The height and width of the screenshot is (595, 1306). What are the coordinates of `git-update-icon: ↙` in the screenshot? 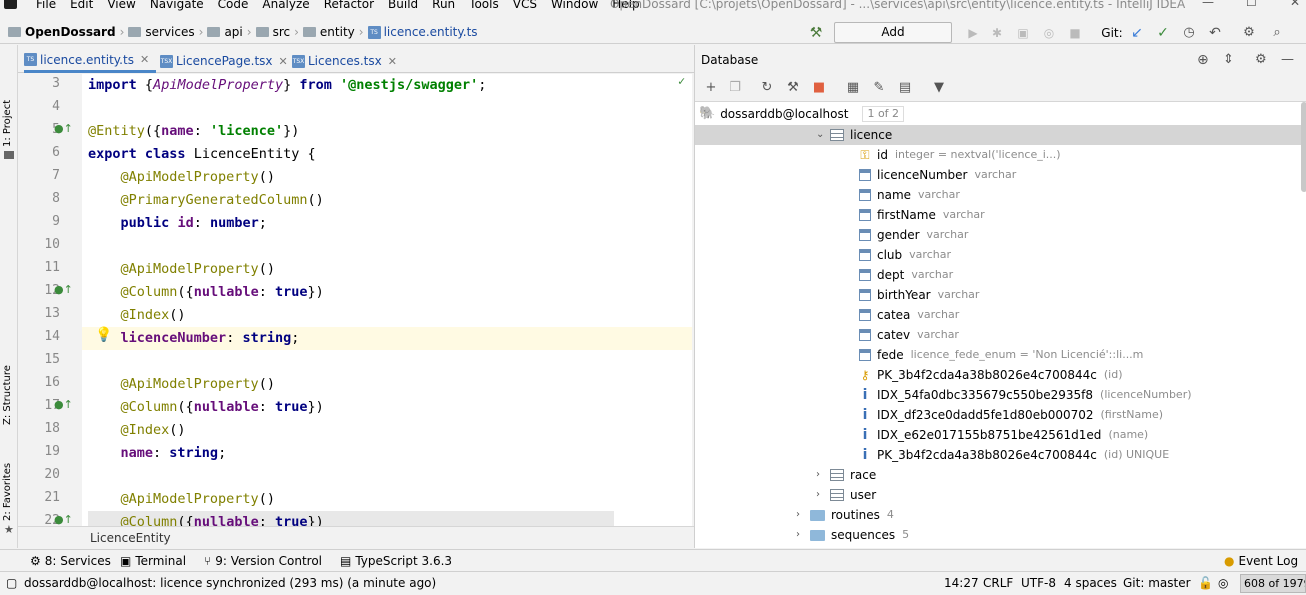 It's located at (1137, 32).